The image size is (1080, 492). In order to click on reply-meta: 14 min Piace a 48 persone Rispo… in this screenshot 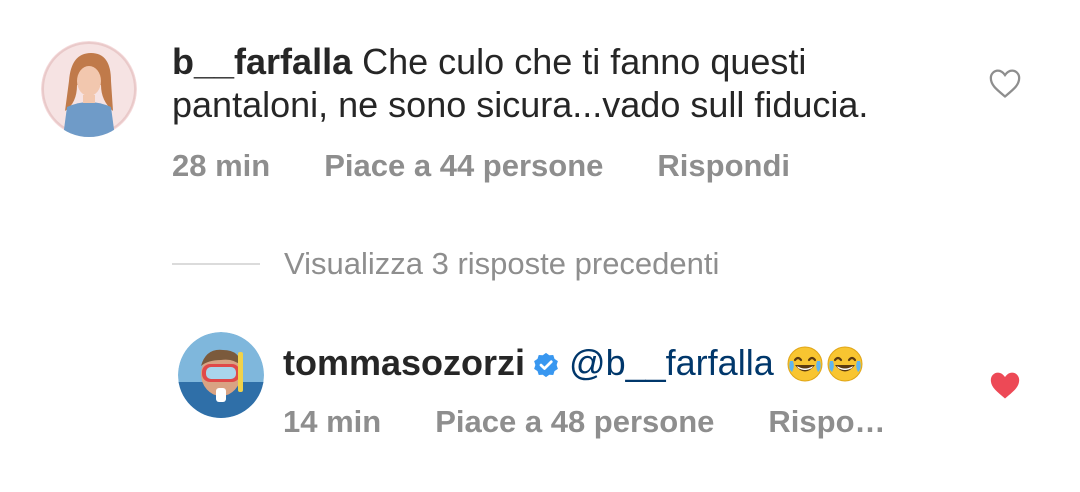, I will do `click(584, 422)`.